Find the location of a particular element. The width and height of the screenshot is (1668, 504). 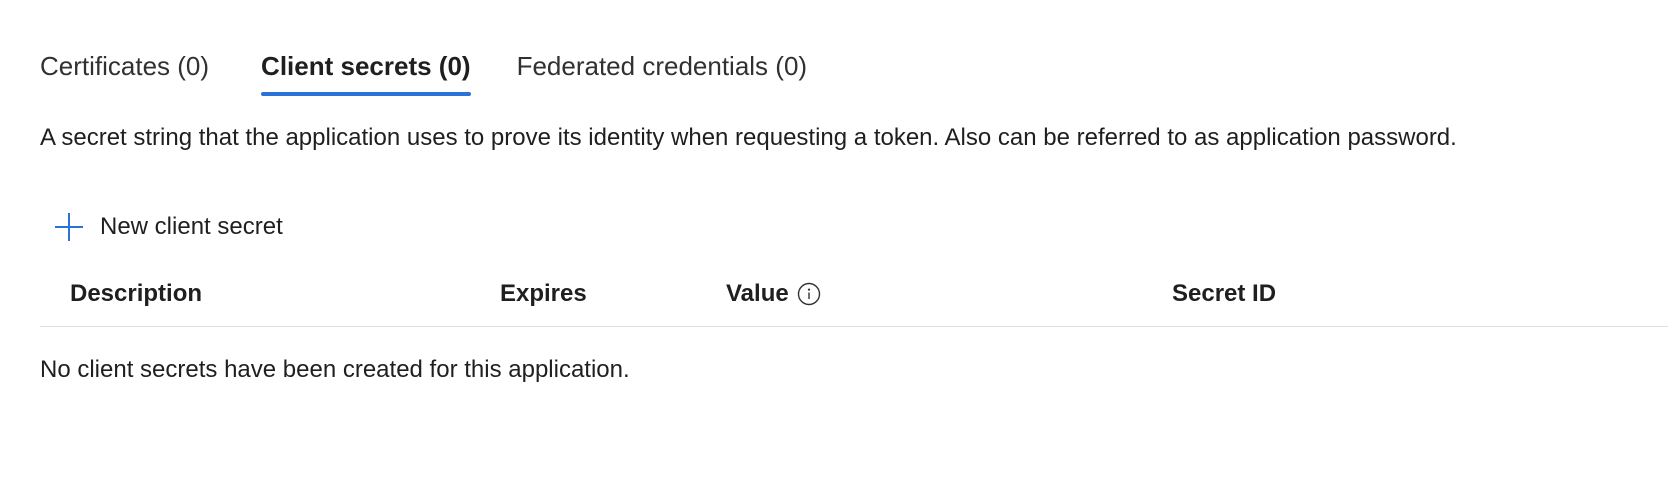

column-header-description: Description is located at coordinates (136, 294).